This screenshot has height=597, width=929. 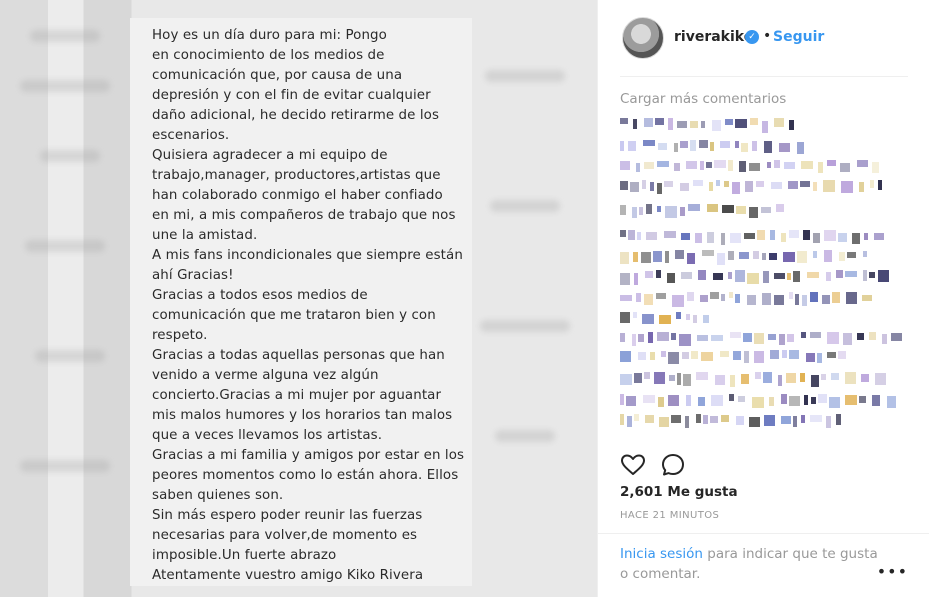 I want to click on statement-line: han colaborado conmigo el haber confiado, so click(x=297, y=195).